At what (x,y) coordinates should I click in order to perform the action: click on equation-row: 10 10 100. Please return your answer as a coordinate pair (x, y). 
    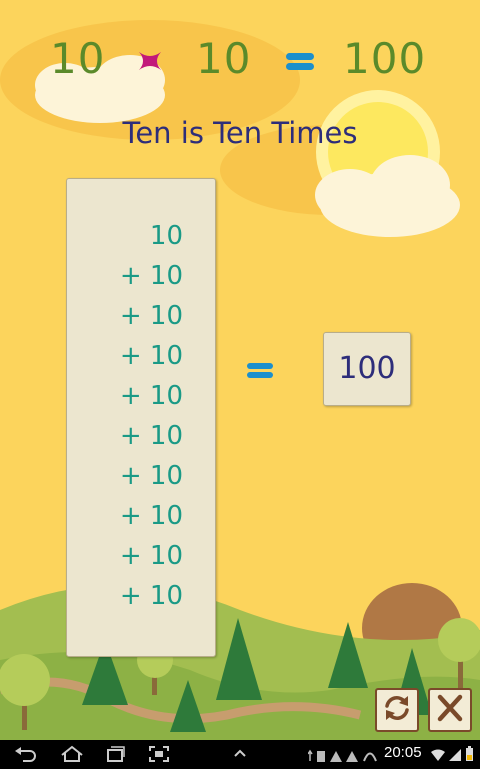
    Looking at the image, I should click on (240, 62).